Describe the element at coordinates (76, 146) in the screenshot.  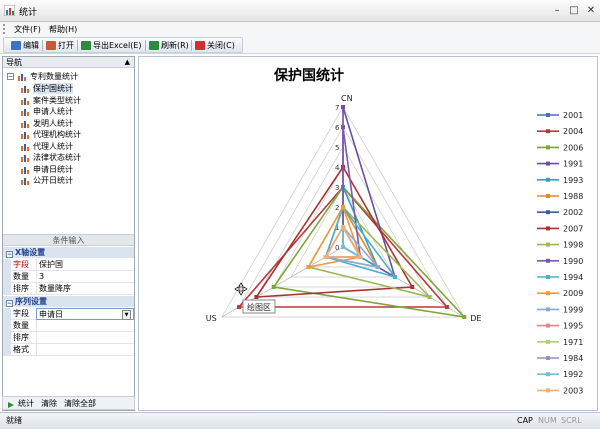
I see `nav-item: 代理人统计` at that location.